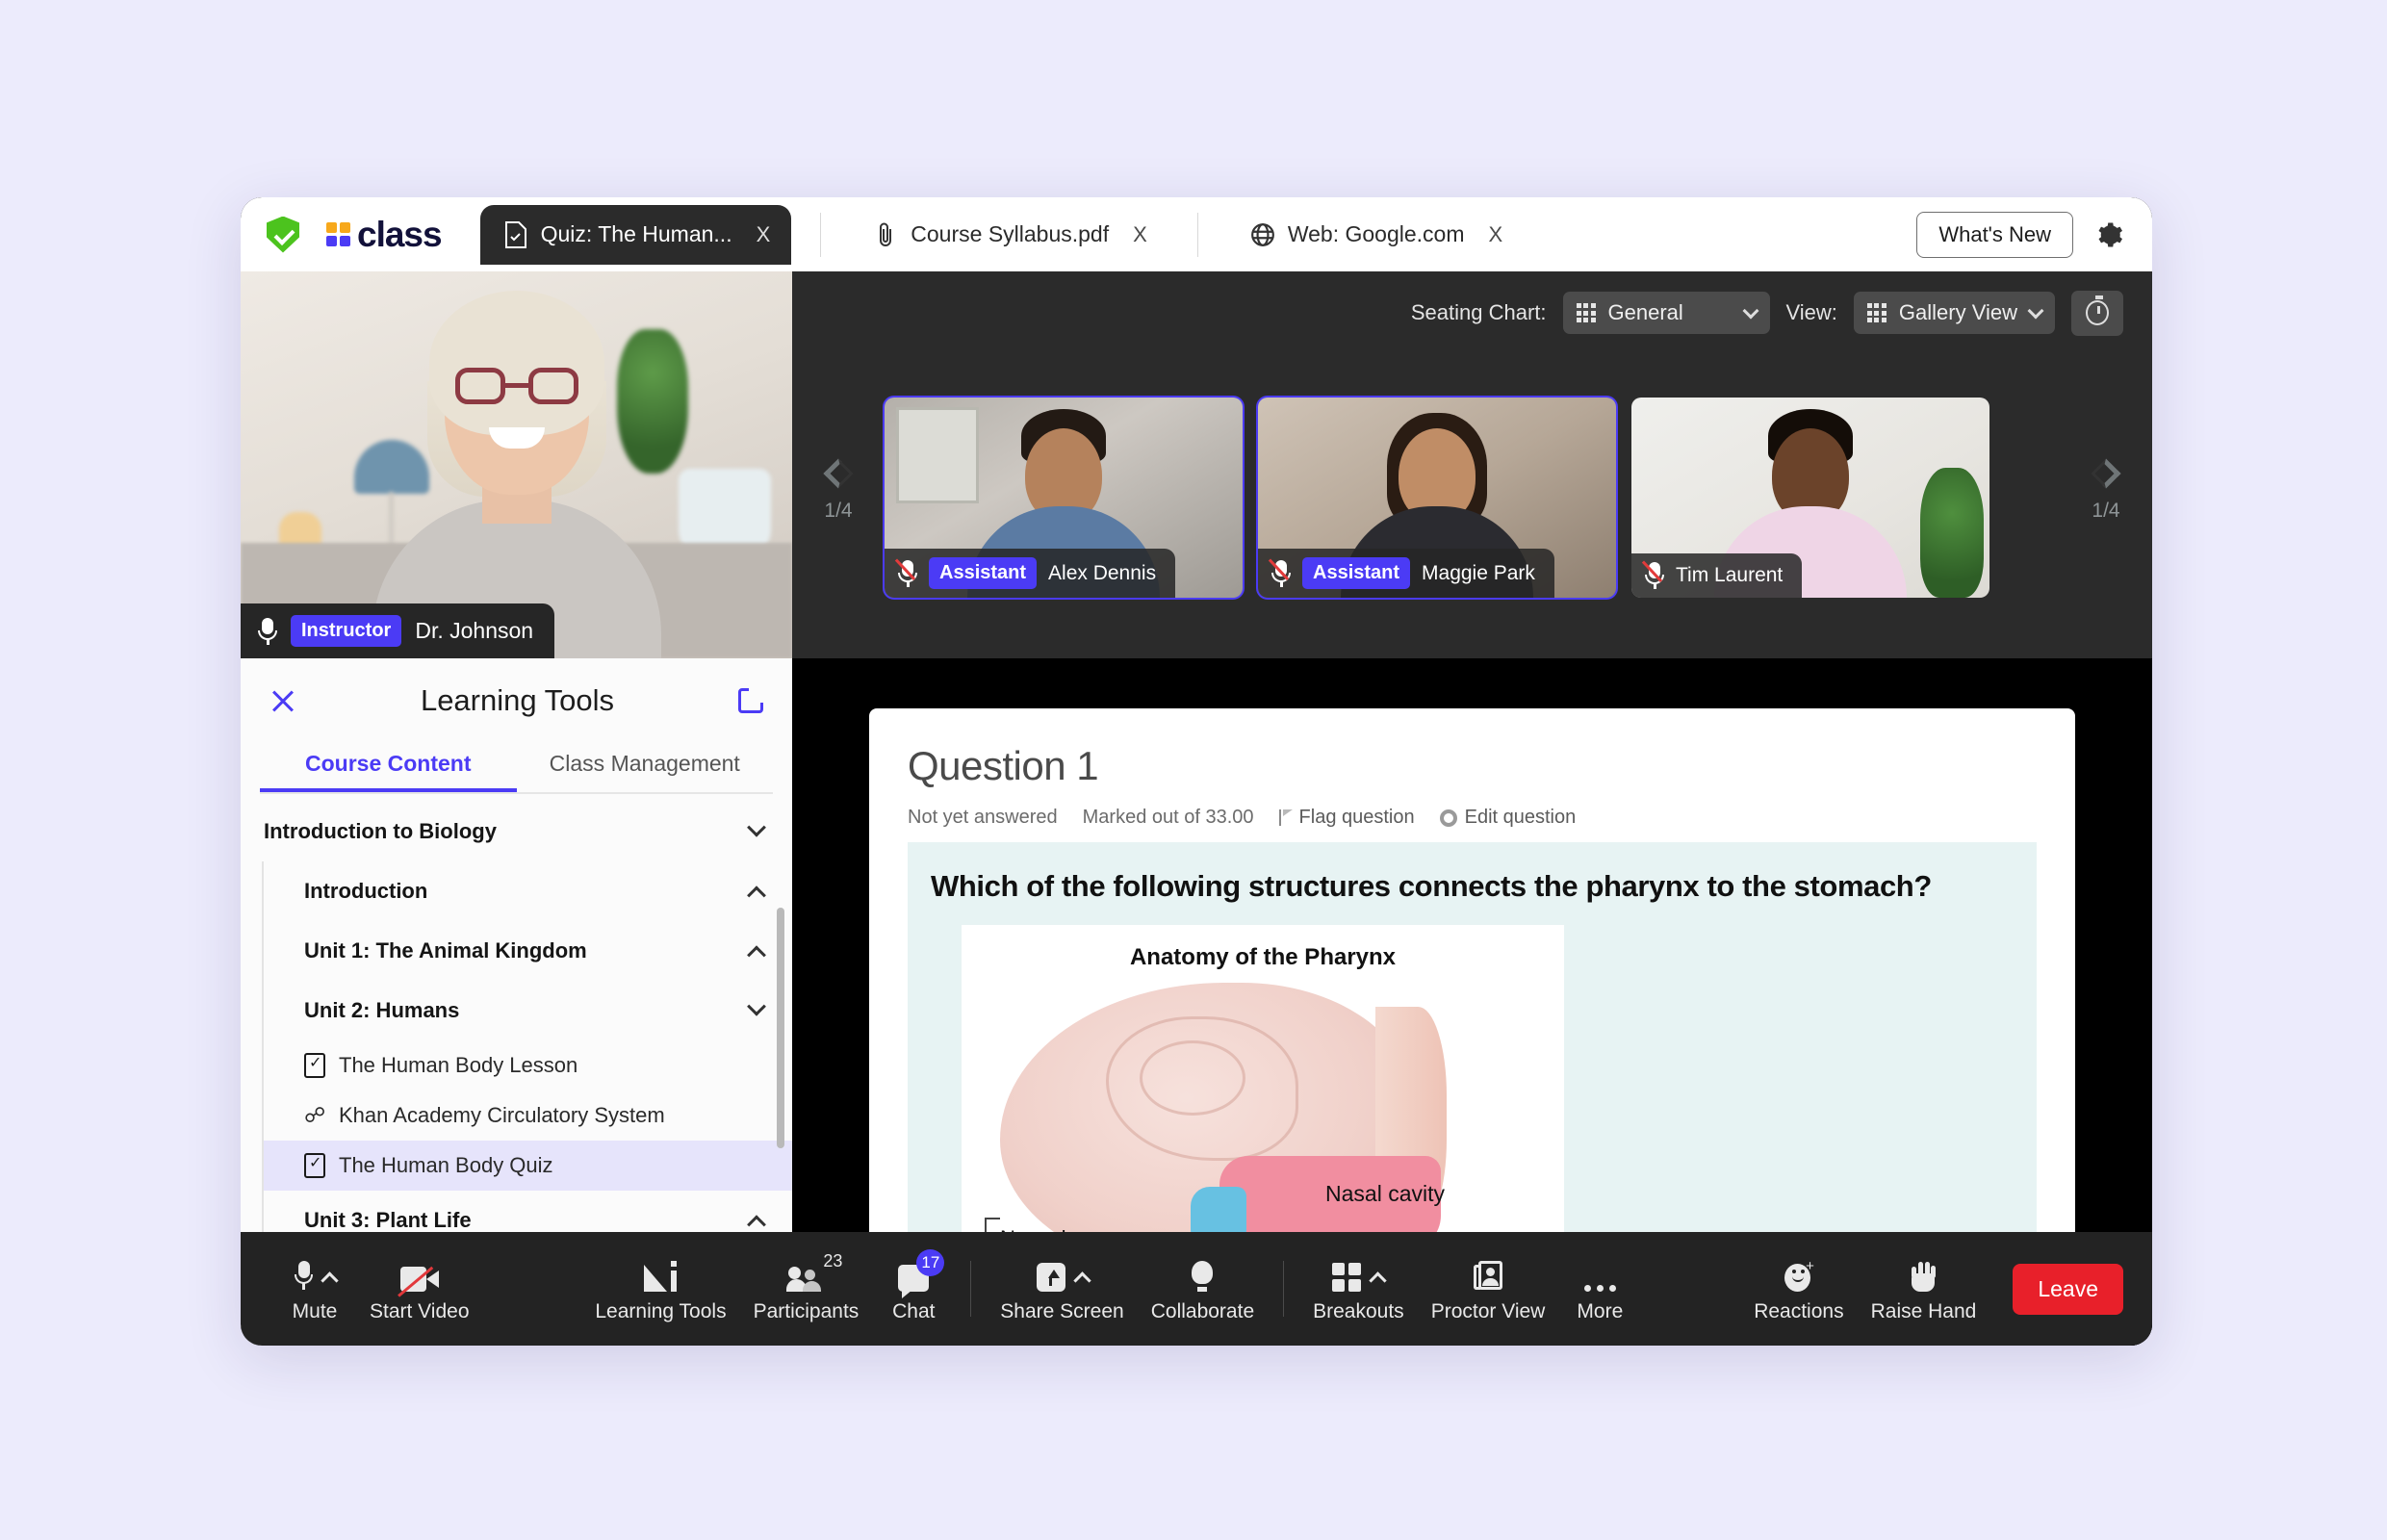  I want to click on instructor-nameplate: Instructor Dr. Johnson, so click(398, 630).